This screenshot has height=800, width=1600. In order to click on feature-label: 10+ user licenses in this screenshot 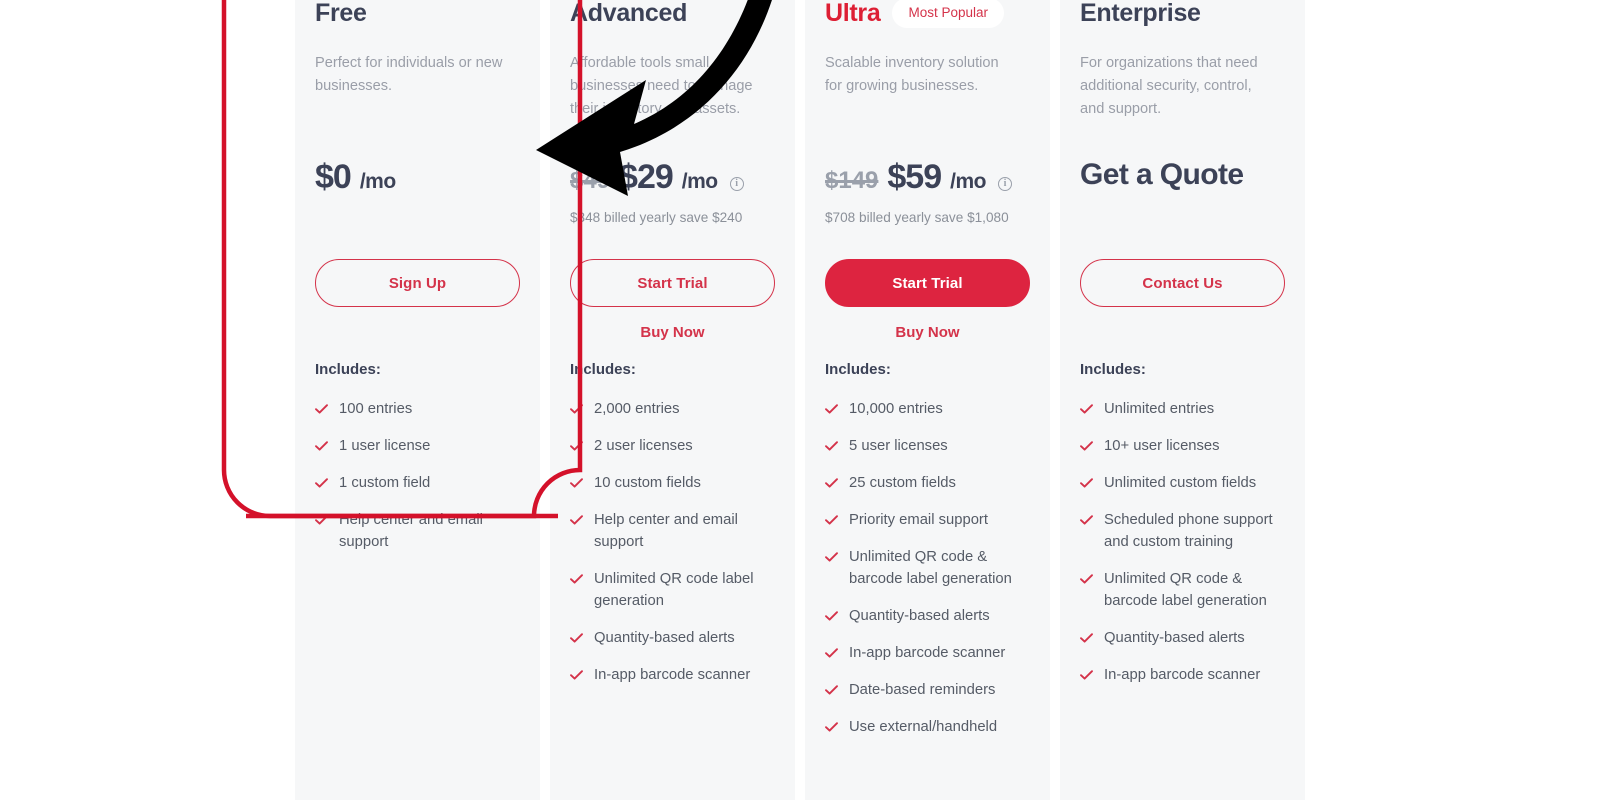, I will do `click(1162, 446)`.